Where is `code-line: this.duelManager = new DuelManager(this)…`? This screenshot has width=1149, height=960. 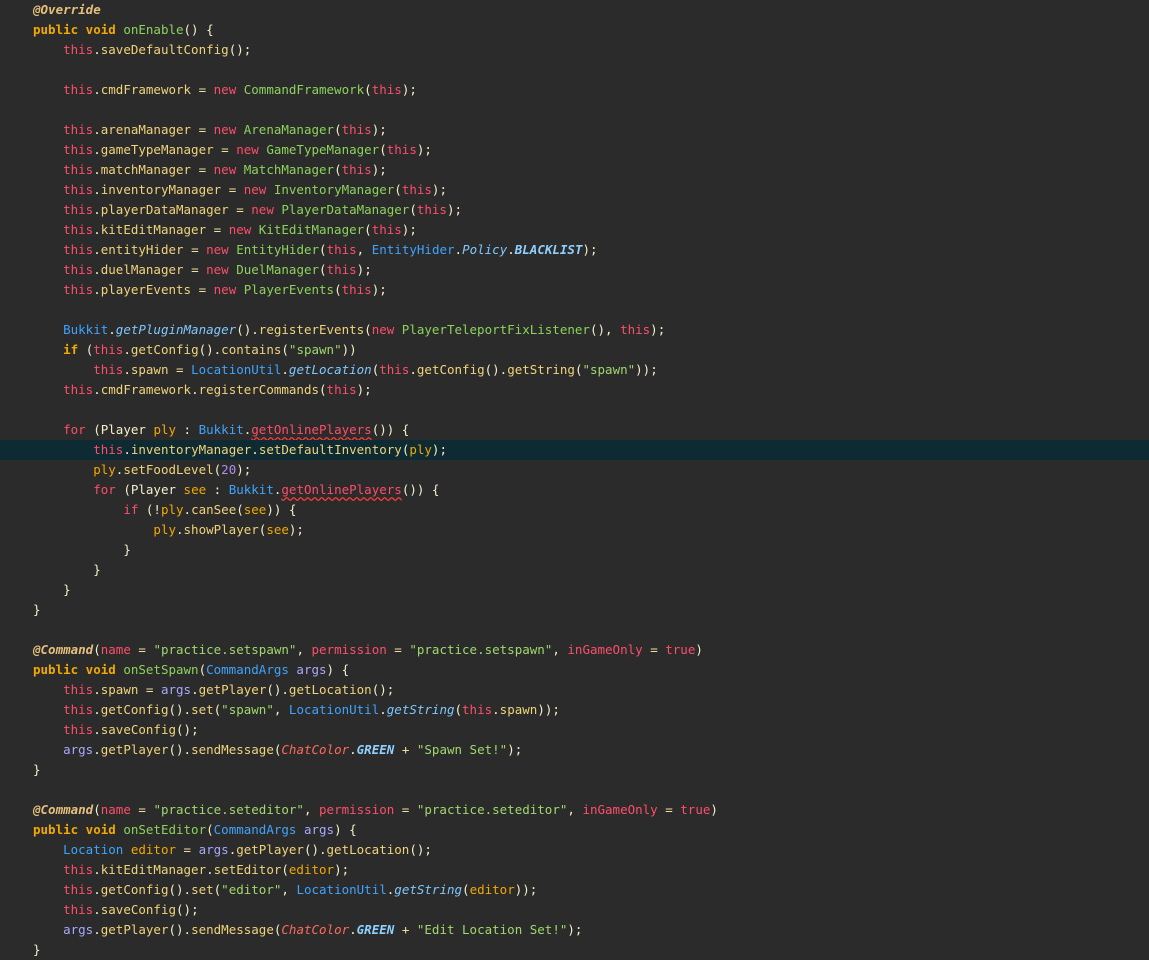
code-line: this.duelManager = new DuelManager(this)… is located at coordinates (574, 270).